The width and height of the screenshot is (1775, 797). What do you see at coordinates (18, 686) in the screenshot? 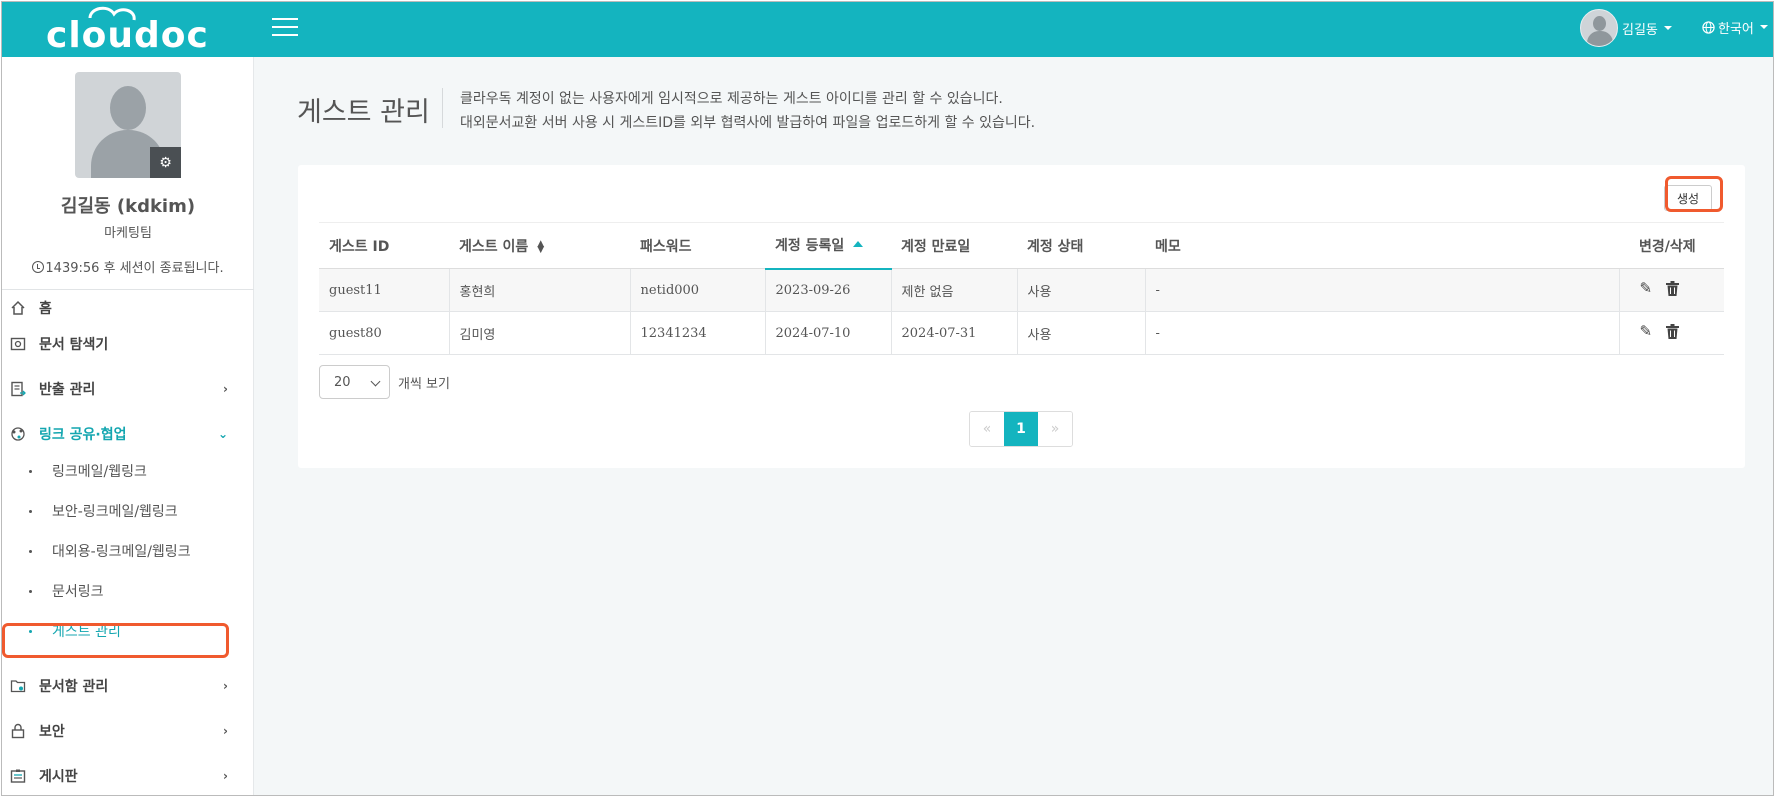
I see `folder-gear-icon` at bounding box center [18, 686].